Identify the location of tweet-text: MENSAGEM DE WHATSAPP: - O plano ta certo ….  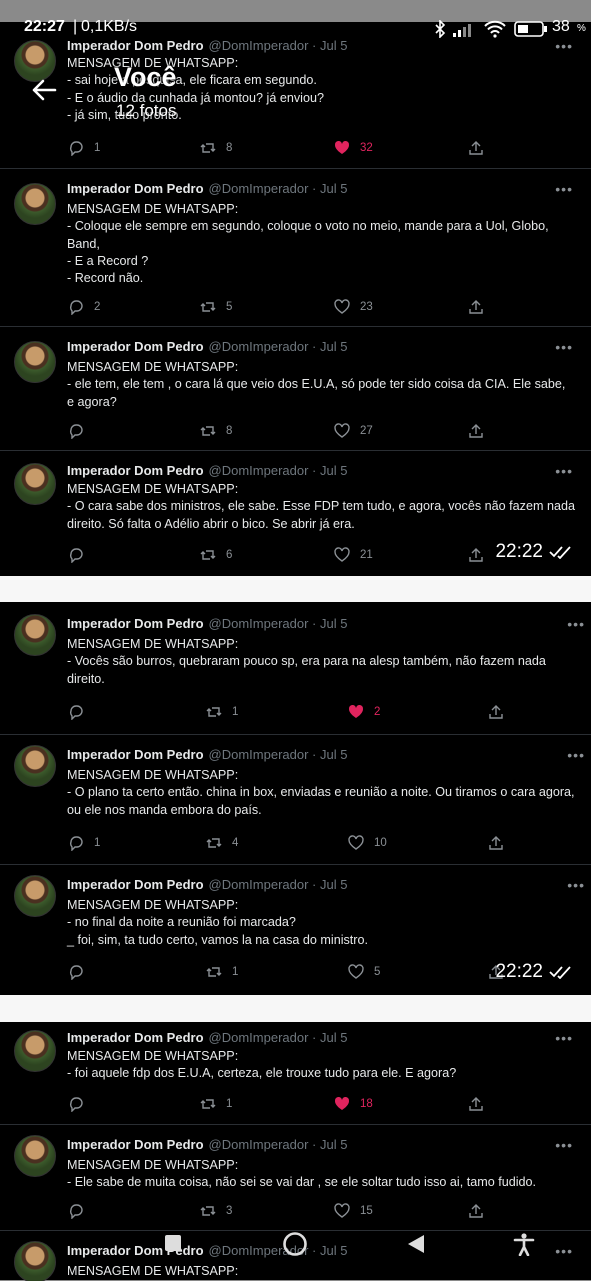
(321, 793).